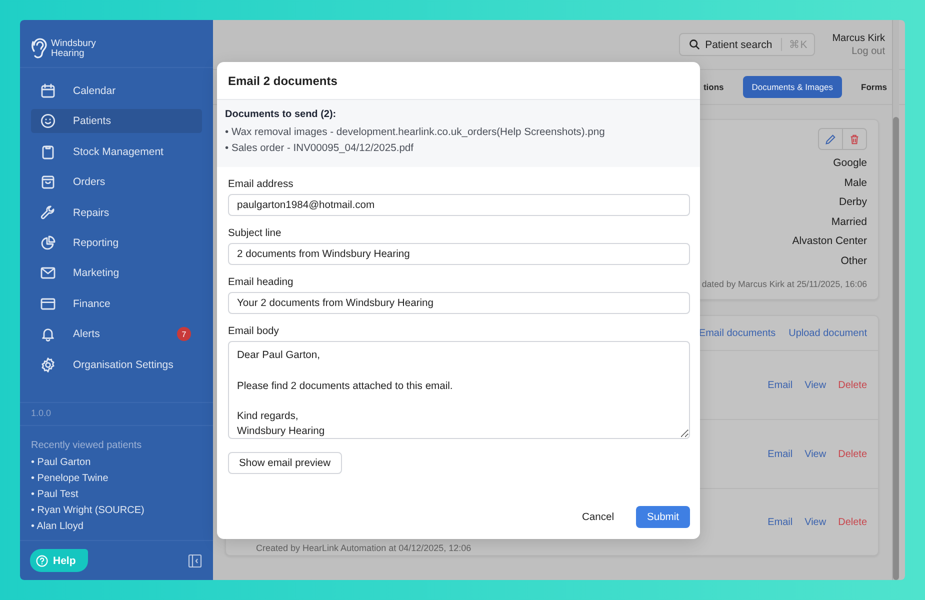 The image size is (925, 600). I want to click on patient-search-button: Patient search ⌘K, so click(747, 44).